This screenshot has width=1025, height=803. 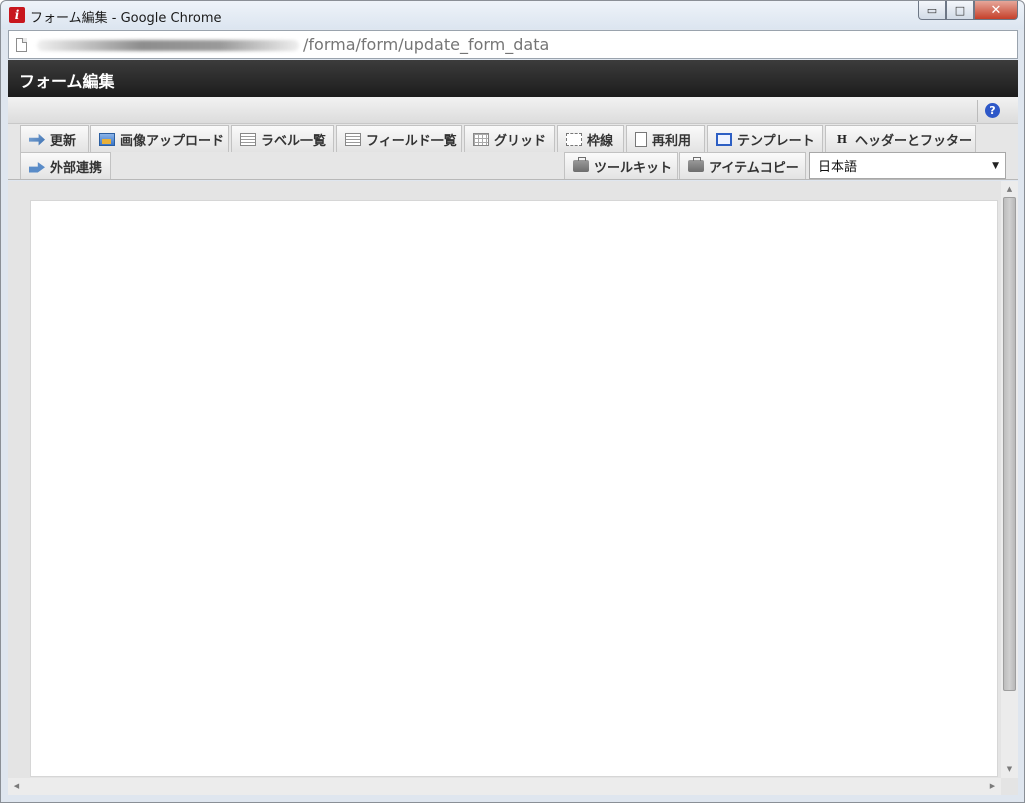 What do you see at coordinates (838, 167) in the screenshot?
I see `language-value: 日本語` at bounding box center [838, 167].